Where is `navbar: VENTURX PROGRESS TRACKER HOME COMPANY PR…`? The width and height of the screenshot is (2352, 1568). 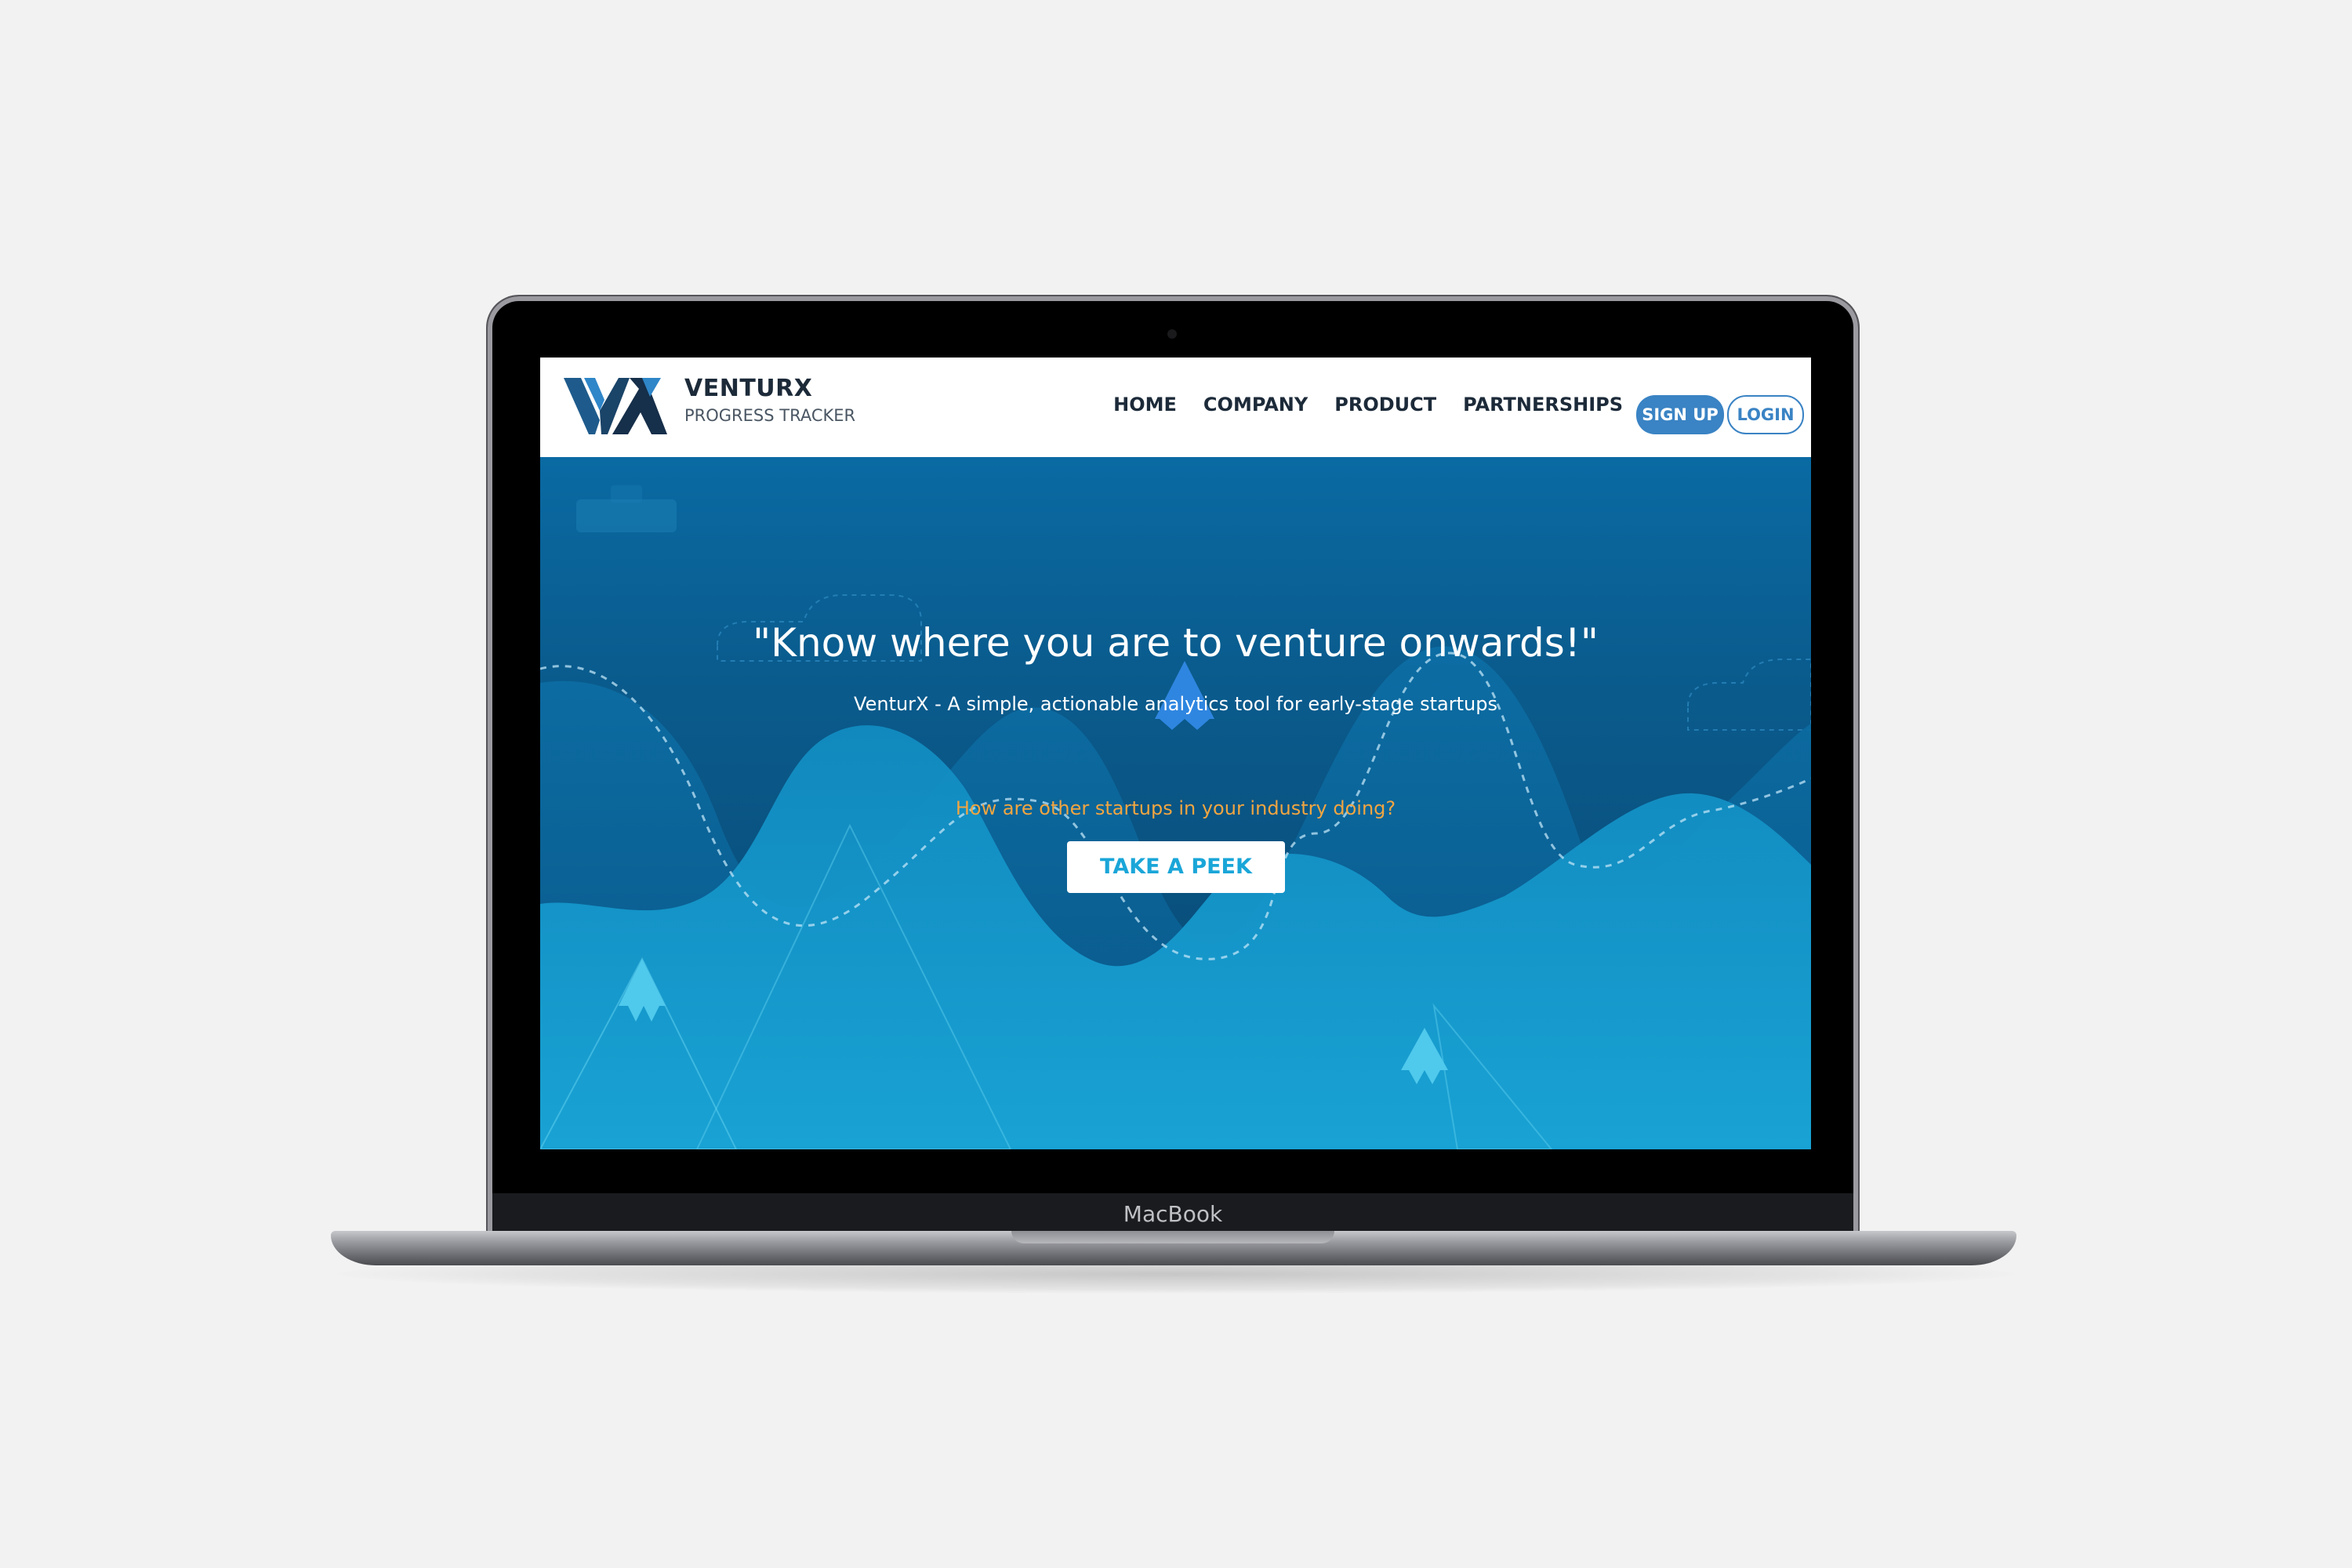 navbar: VENTURX PROGRESS TRACKER HOME COMPANY PR… is located at coordinates (1175, 408).